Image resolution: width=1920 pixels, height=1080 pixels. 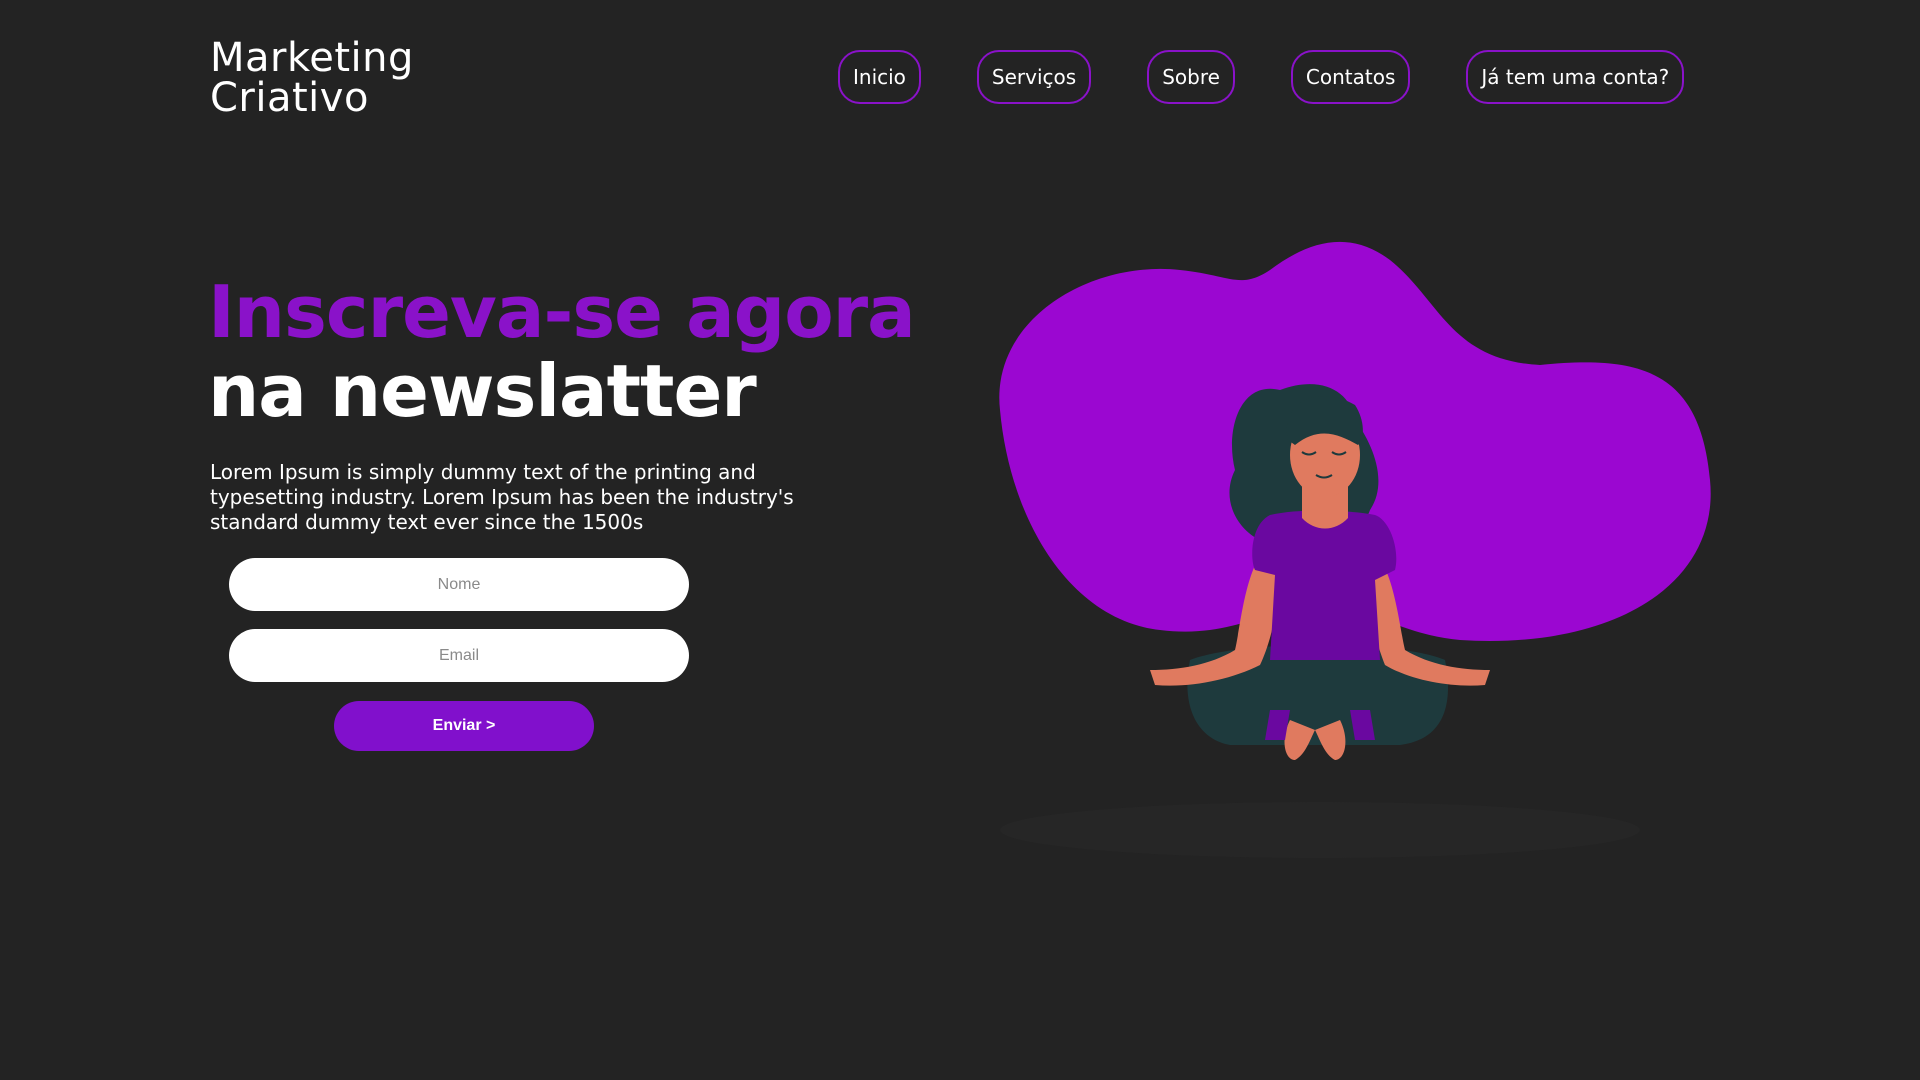 I want to click on submit-button: Enviar >, so click(x=464, y=726).